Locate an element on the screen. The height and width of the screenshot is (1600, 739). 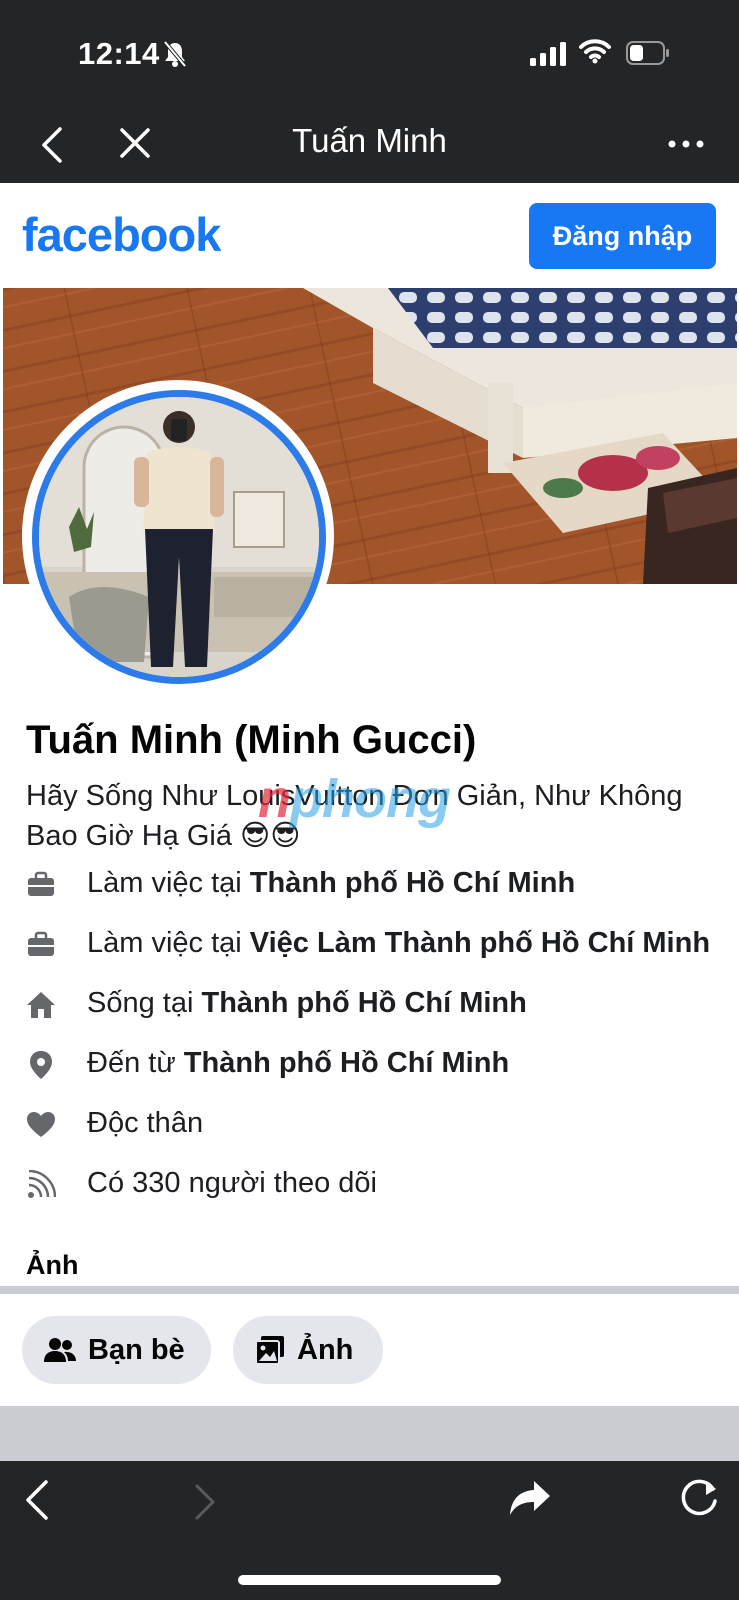
watermark: nphong is located at coordinates (354, 799).